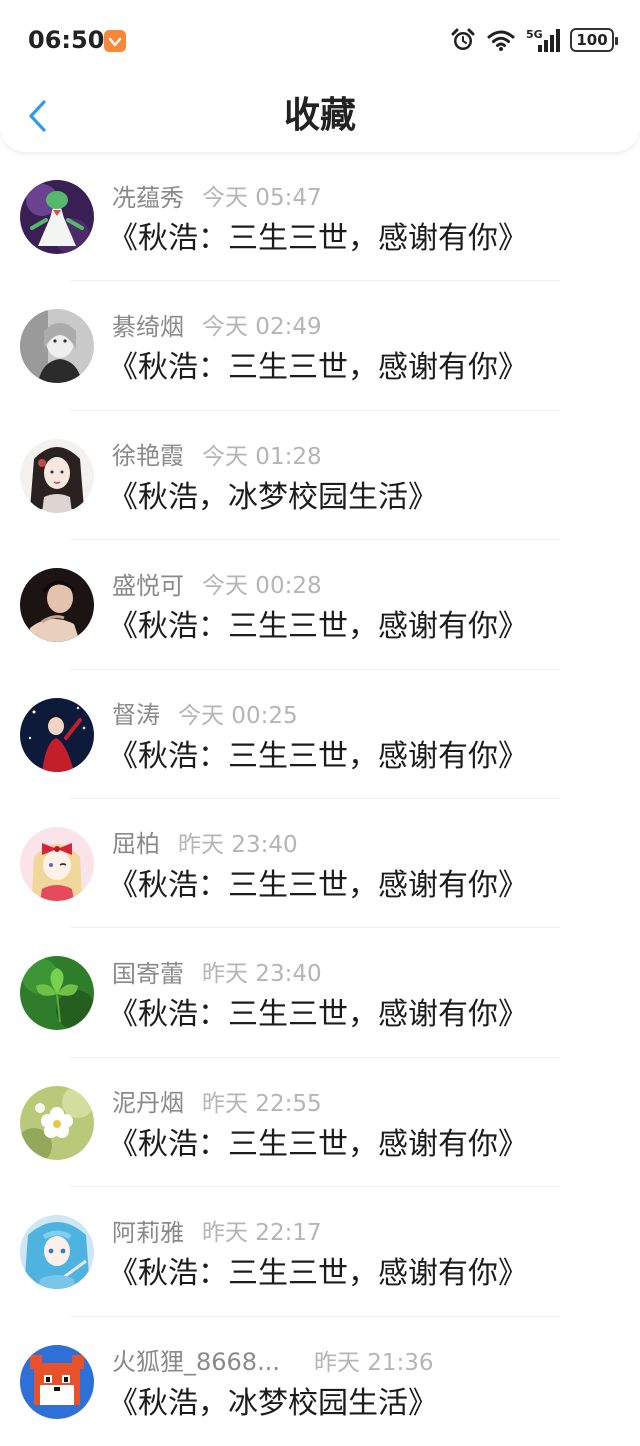 Image resolution: width=640 pixels, height=1446 pixels. Describe the element at coordinates (238, 715) in the screenshot. I see `timestamp: 今天 00:25` at that location.